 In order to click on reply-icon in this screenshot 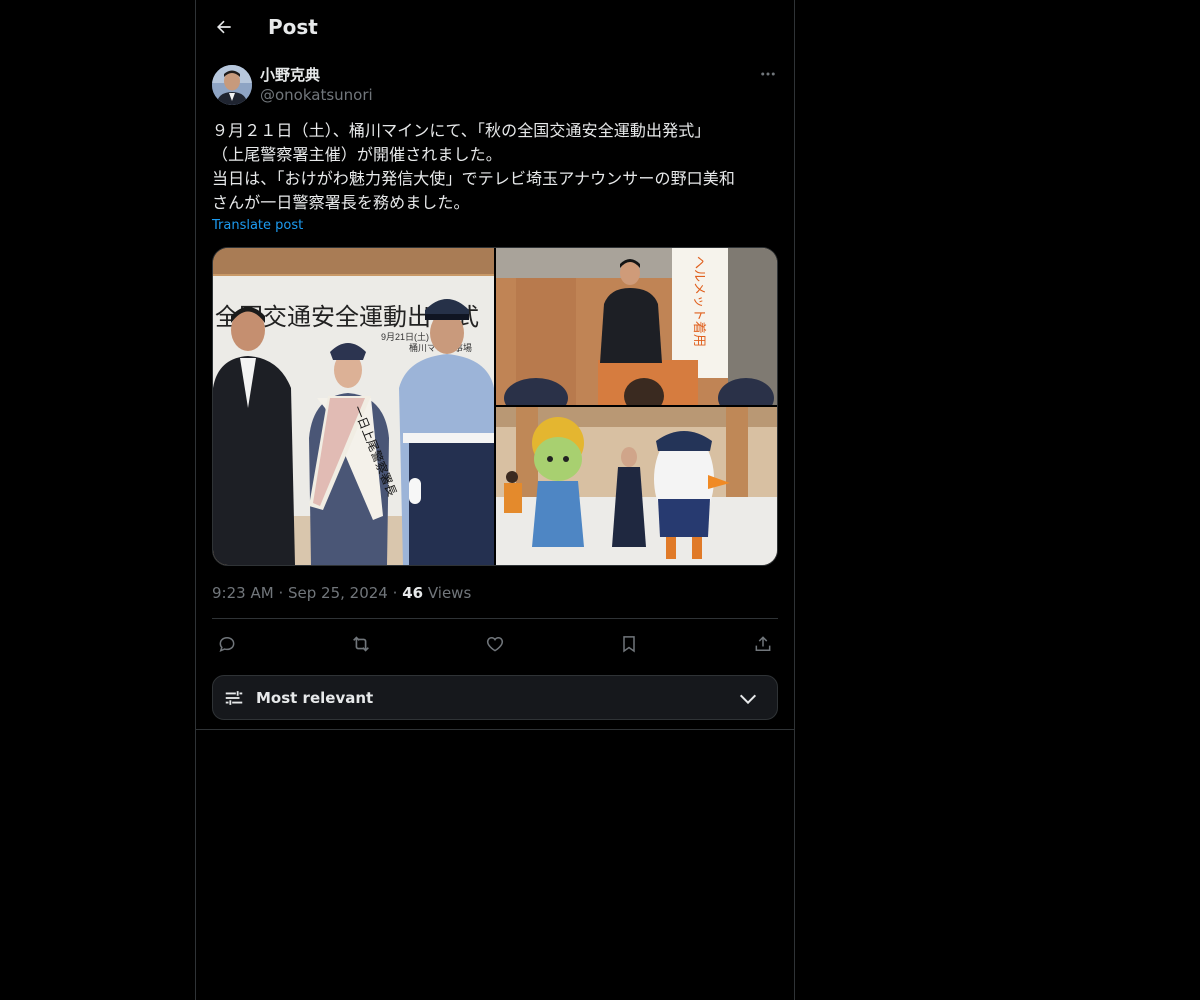, I will do `click(227, 644)`.